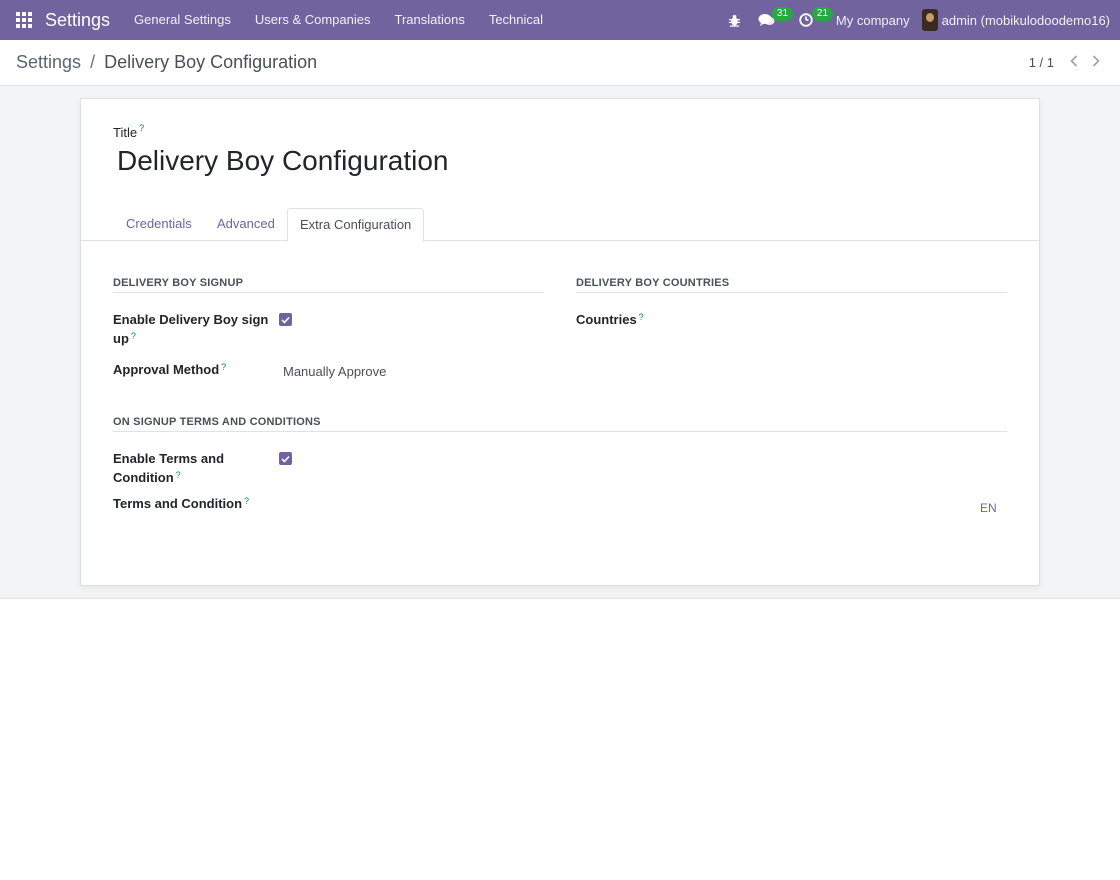  Describe the element at coordinates (988, 508) in the screenshot. I see `language-button: EN` at that location.